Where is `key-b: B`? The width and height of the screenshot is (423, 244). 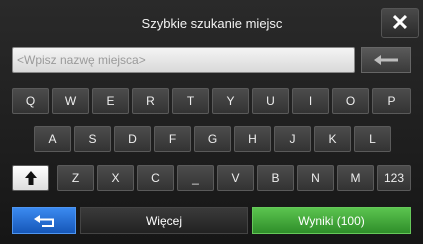
key-b: B is located at coordinates (275, 178).